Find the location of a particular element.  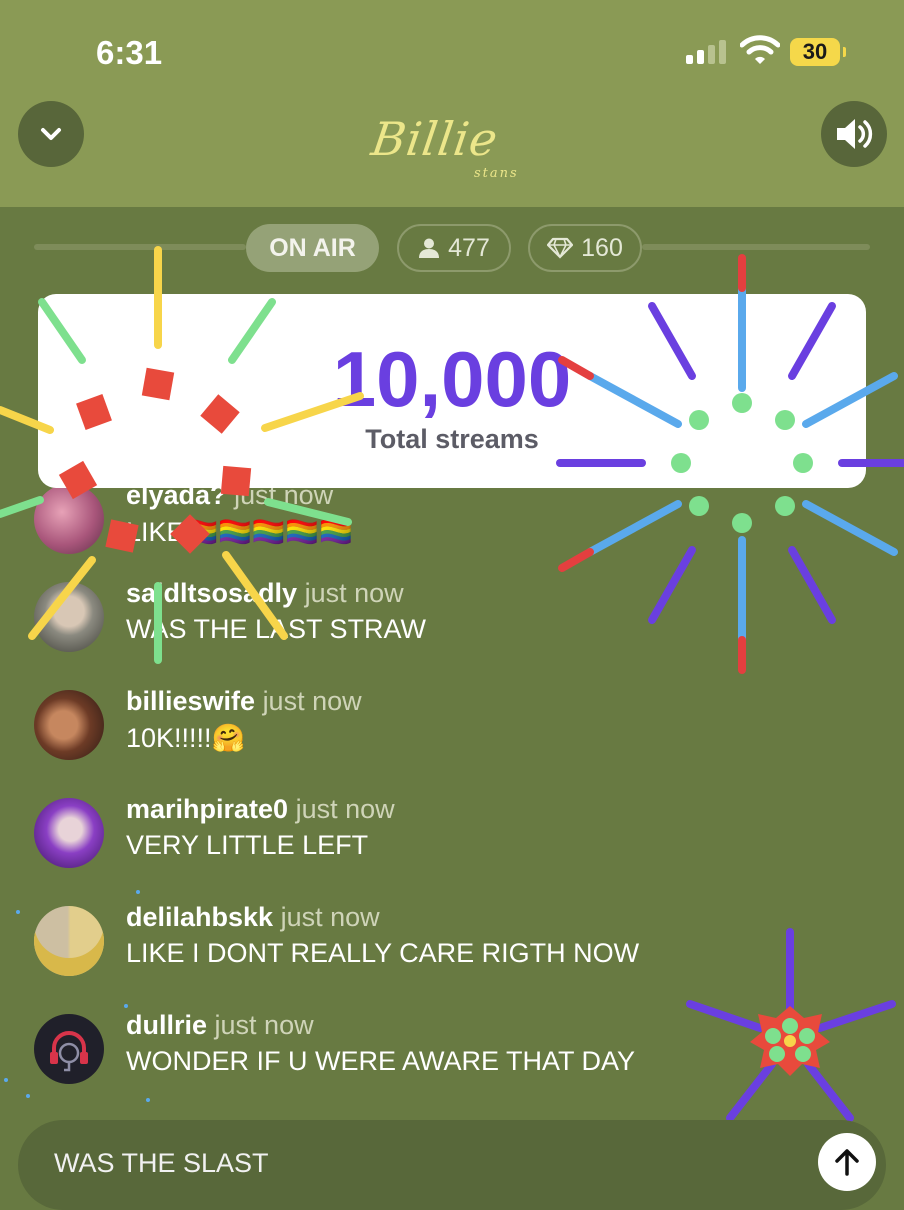

milestone-value: 10,000 is located at coordinates (452, 379).